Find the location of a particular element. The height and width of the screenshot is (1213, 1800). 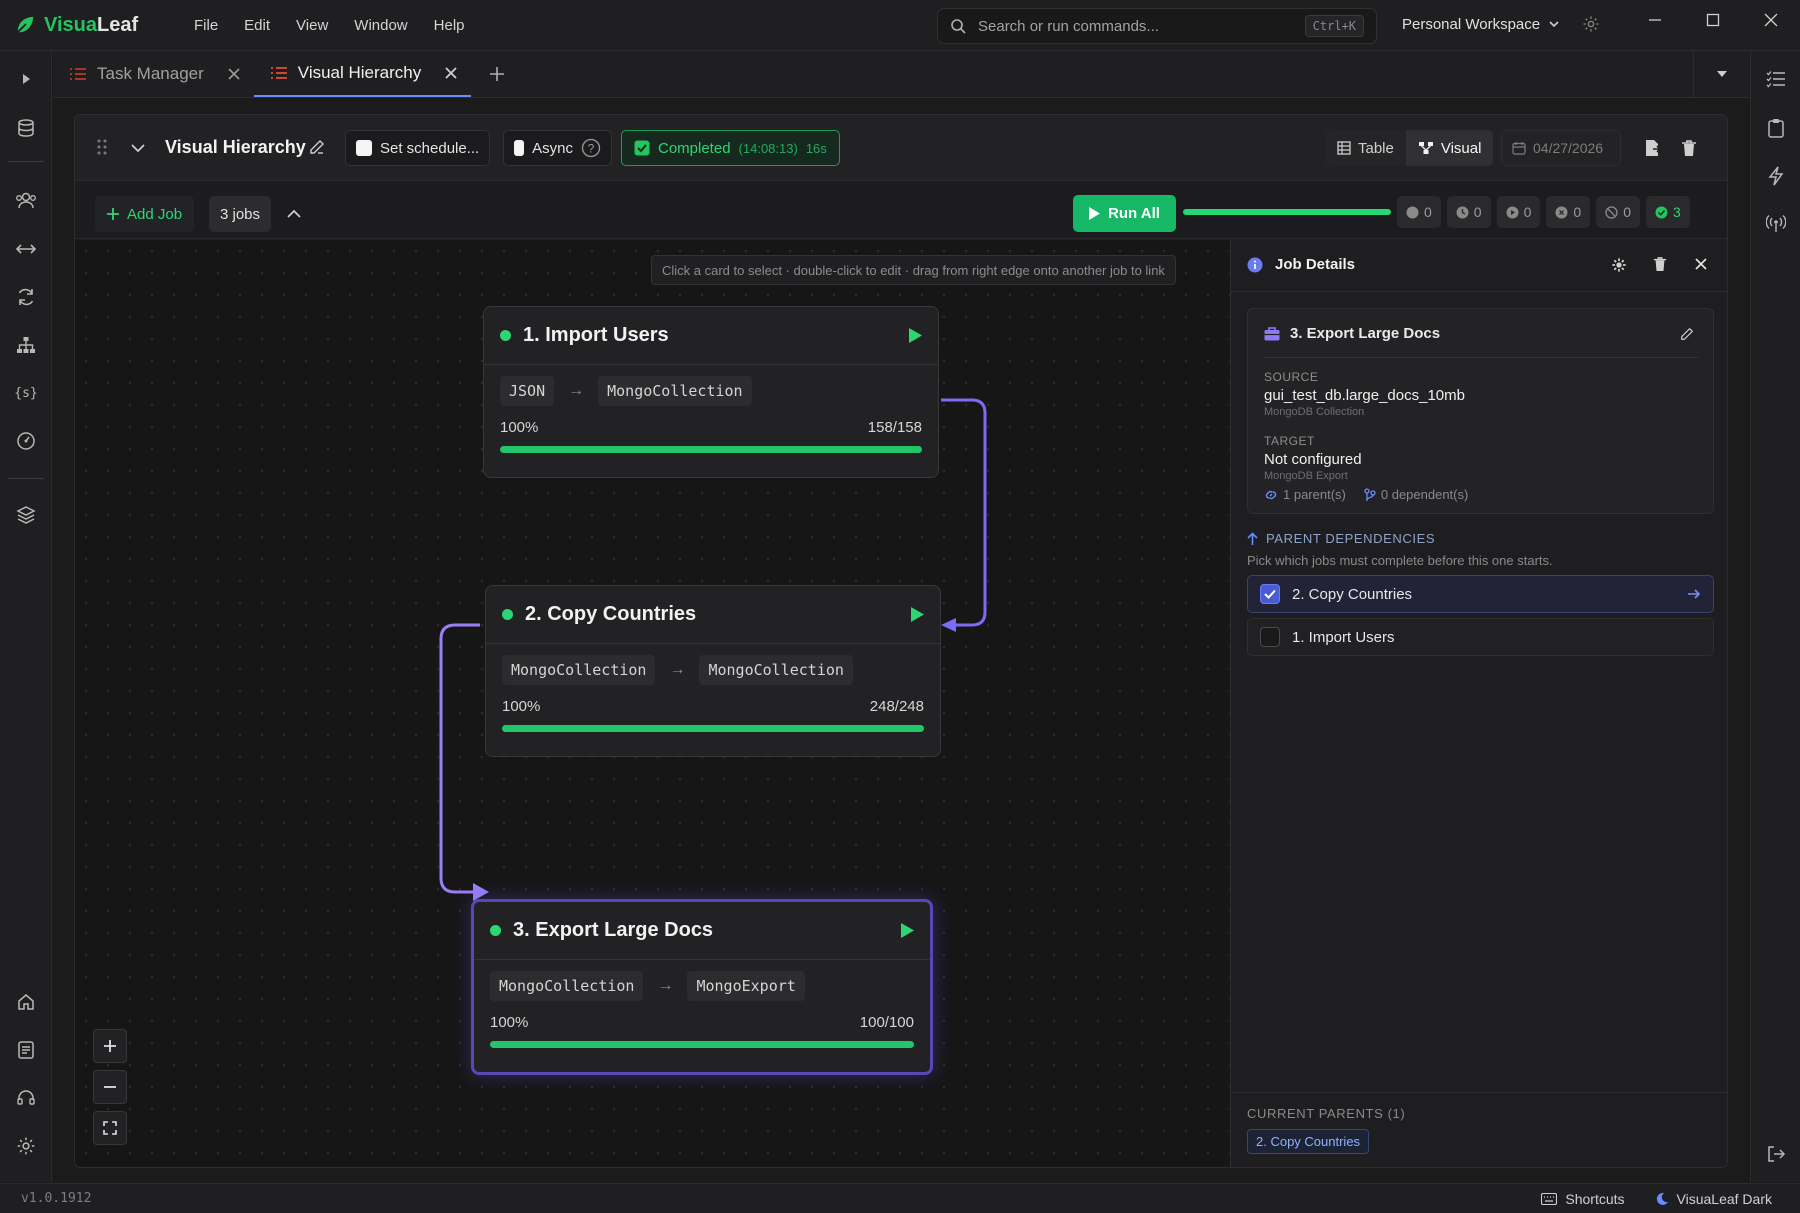

parent-tag: 2. Copy Countries is located at coordinates (1308, 1141).